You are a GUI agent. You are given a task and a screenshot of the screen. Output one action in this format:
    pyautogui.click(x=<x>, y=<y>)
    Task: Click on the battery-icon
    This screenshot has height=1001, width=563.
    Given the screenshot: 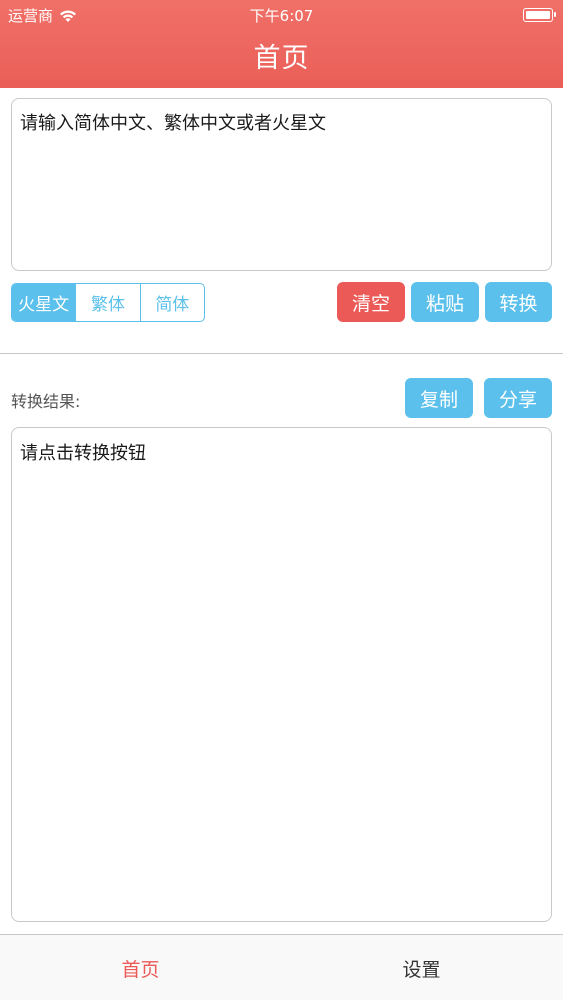 What is the action you would take?
    pyautogui.click(x=539, y=15)
    